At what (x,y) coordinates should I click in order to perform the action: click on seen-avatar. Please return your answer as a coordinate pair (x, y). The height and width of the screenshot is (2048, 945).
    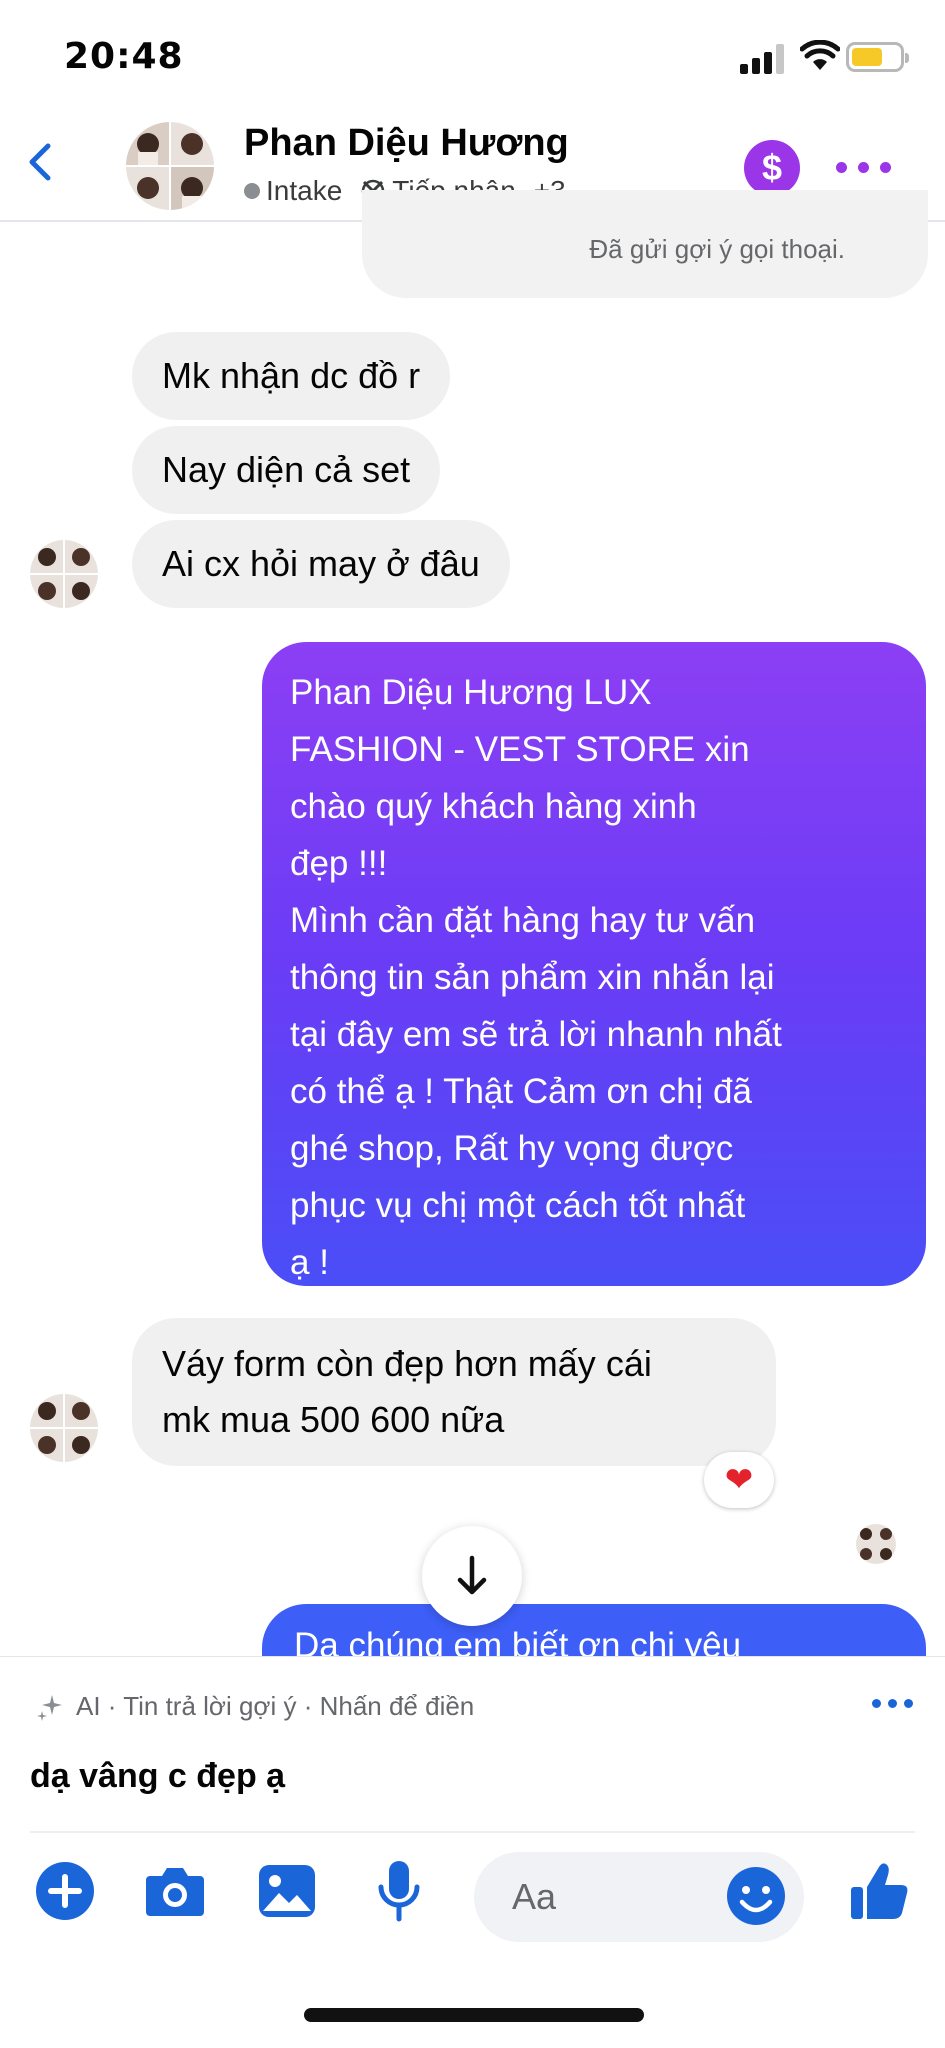
    Looking at the image, I should click on (876, 1544).